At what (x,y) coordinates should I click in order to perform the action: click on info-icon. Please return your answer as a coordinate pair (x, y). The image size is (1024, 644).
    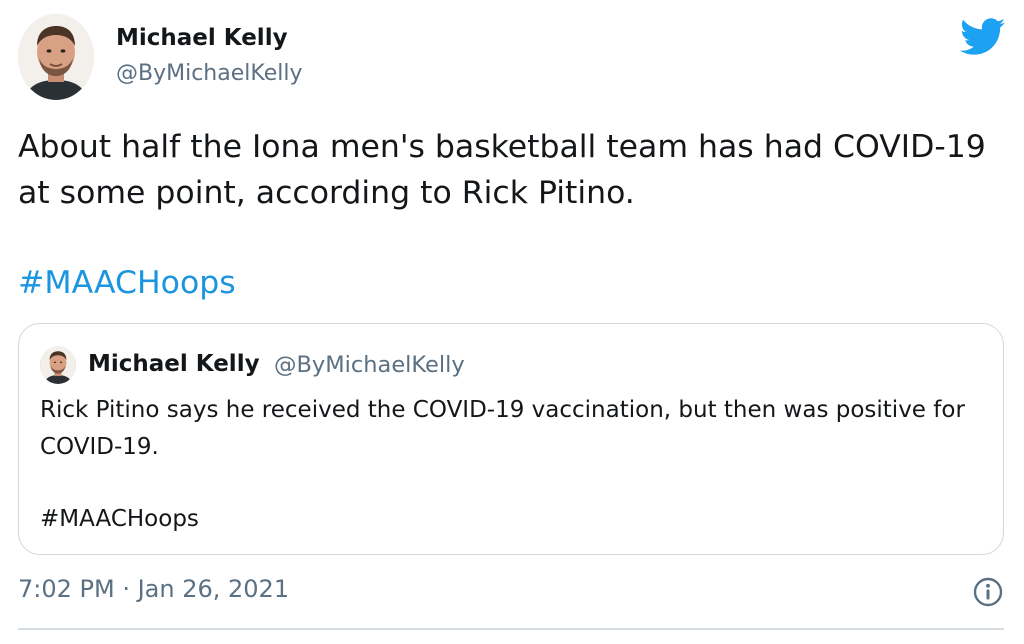
    Looking at the image, I should click on (988, 592).